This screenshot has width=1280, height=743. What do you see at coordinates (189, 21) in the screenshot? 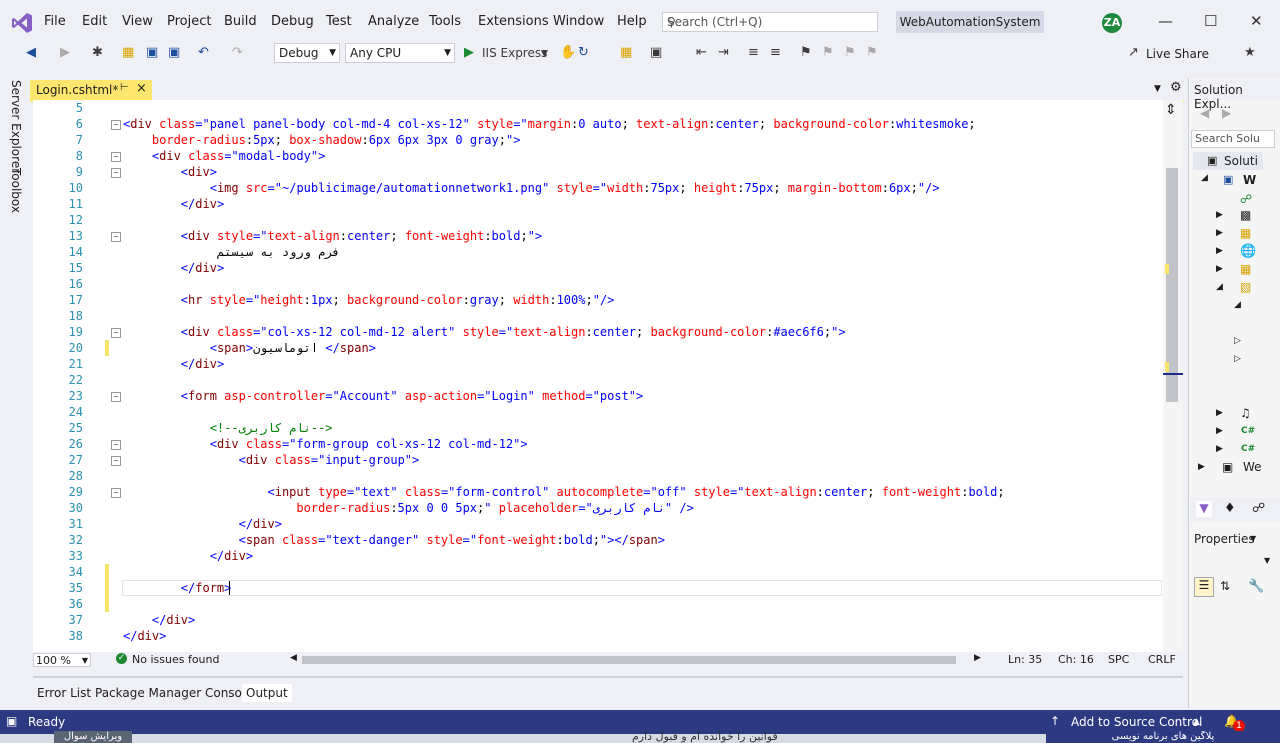
I see `menu-project: Project` at bounding box center [189, 21].